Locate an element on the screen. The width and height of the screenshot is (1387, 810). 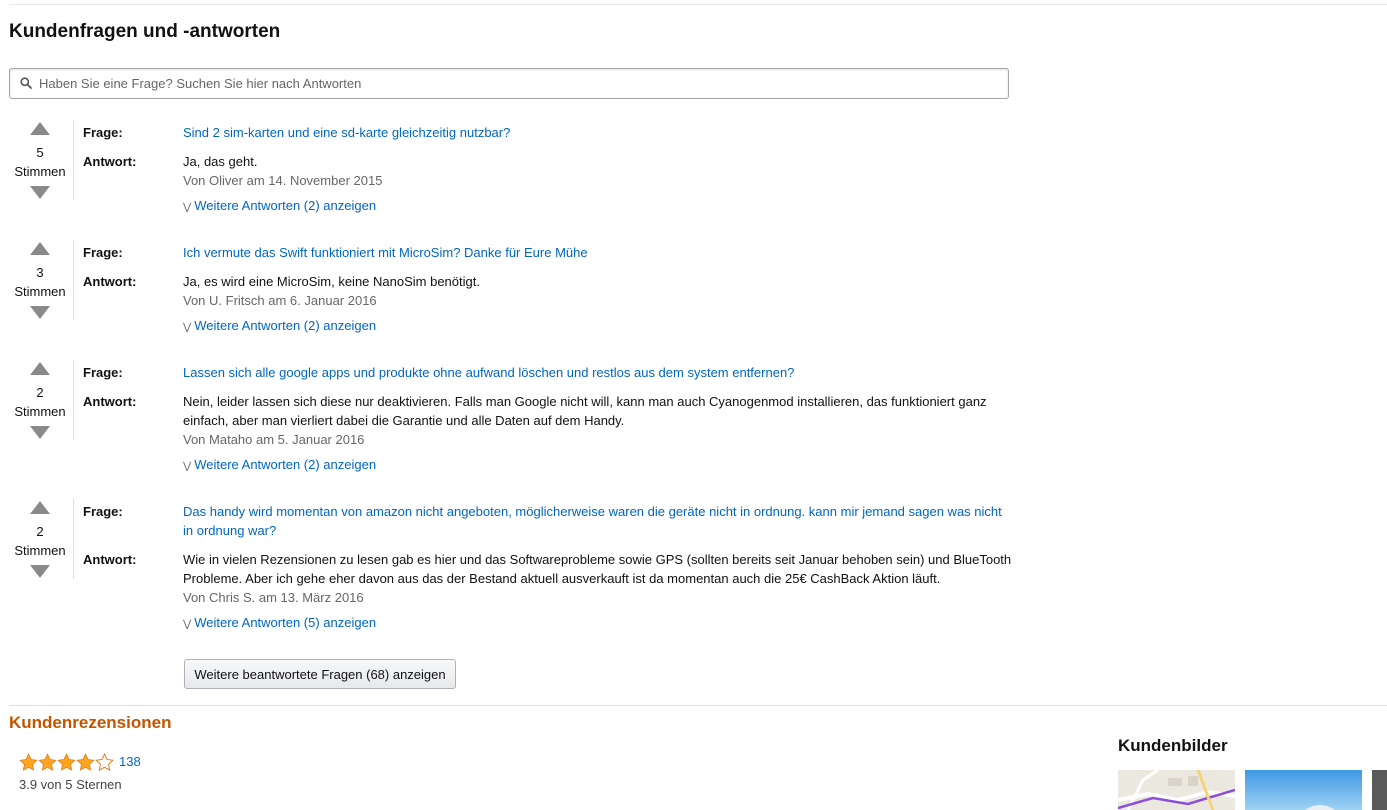
vote-count: 5 is located at coordinates (40, 152).